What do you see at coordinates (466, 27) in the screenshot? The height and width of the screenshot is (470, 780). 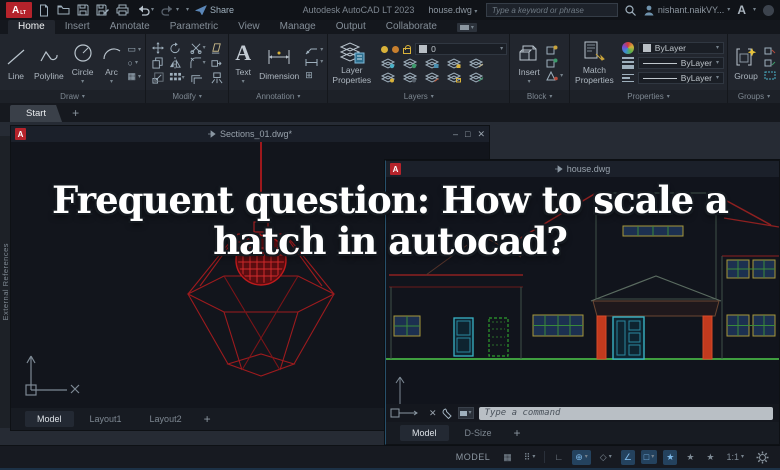 I see `ribbon-display-toggle: ▾` at bounding box center [466, 27].